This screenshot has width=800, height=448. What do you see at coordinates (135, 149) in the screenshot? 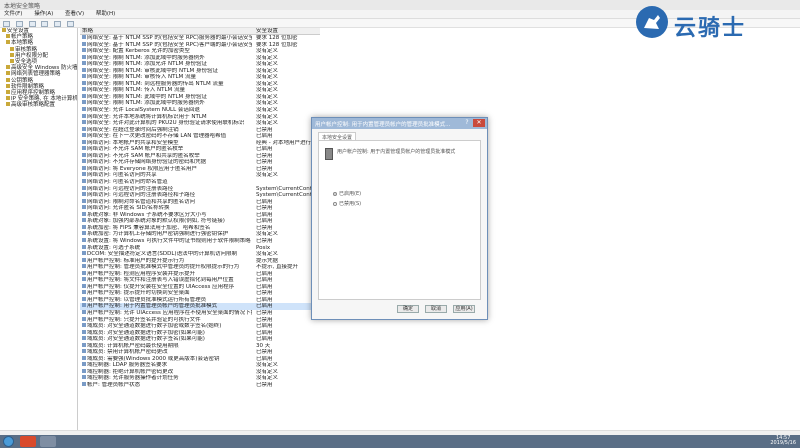
I see `policy-name-text: 网络访问: 不允许 SAM 帐户的匿名枚举` at bounding box center [135, 149].